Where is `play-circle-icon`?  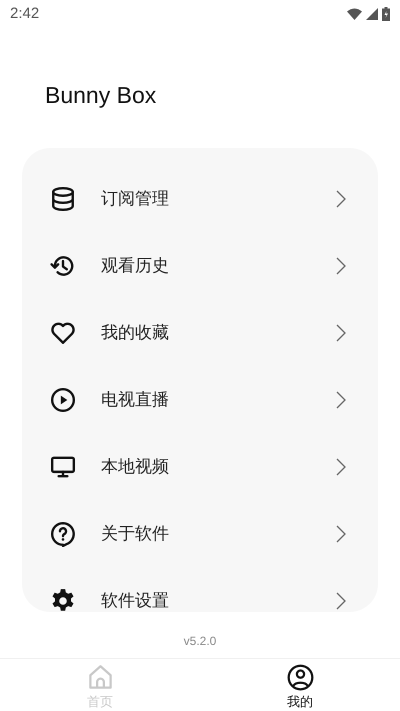
play-circle-icon is located at coordinates (63, 399).